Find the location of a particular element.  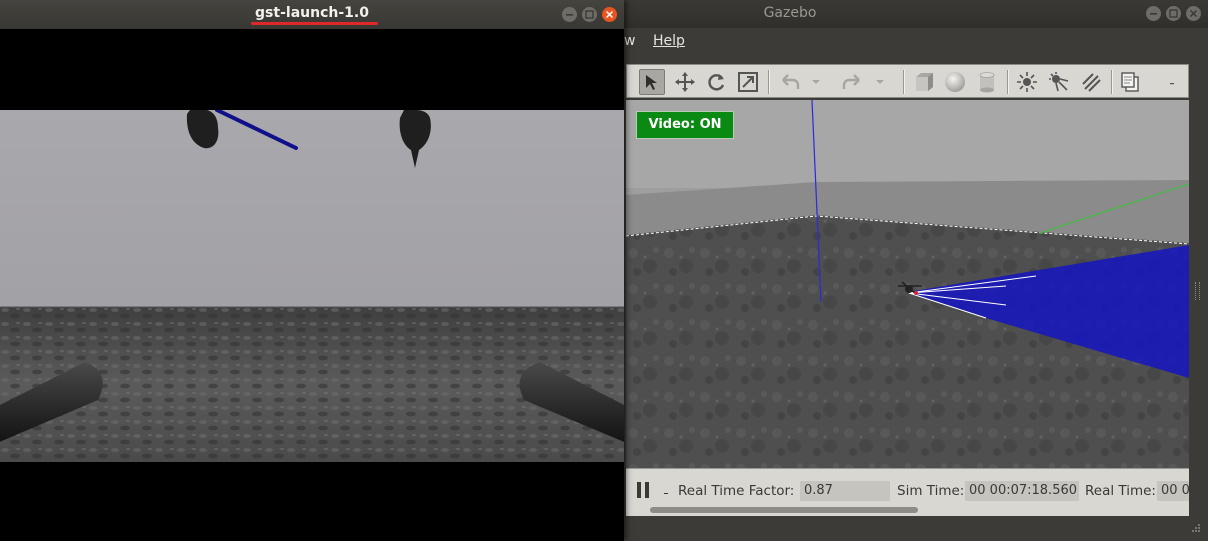

gst-minimize-button is located at coordinates (569, 14).